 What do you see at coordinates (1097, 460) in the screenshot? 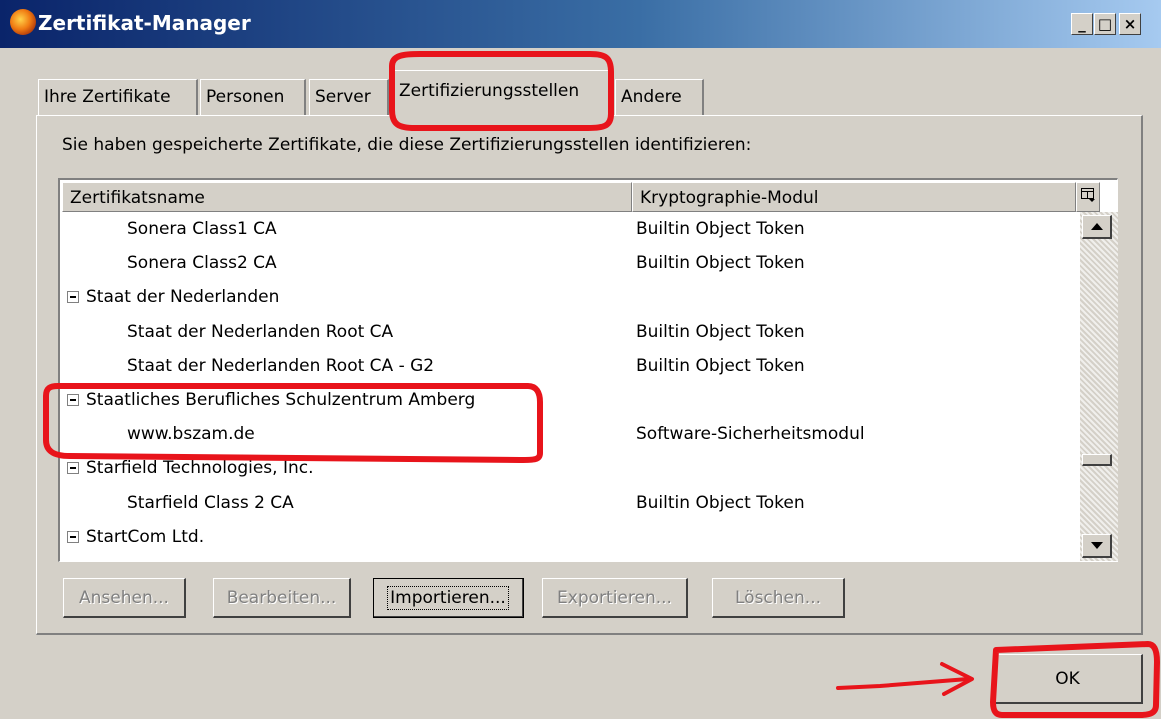
I see `scroll-thumb` at bounding box center [1097, 460].